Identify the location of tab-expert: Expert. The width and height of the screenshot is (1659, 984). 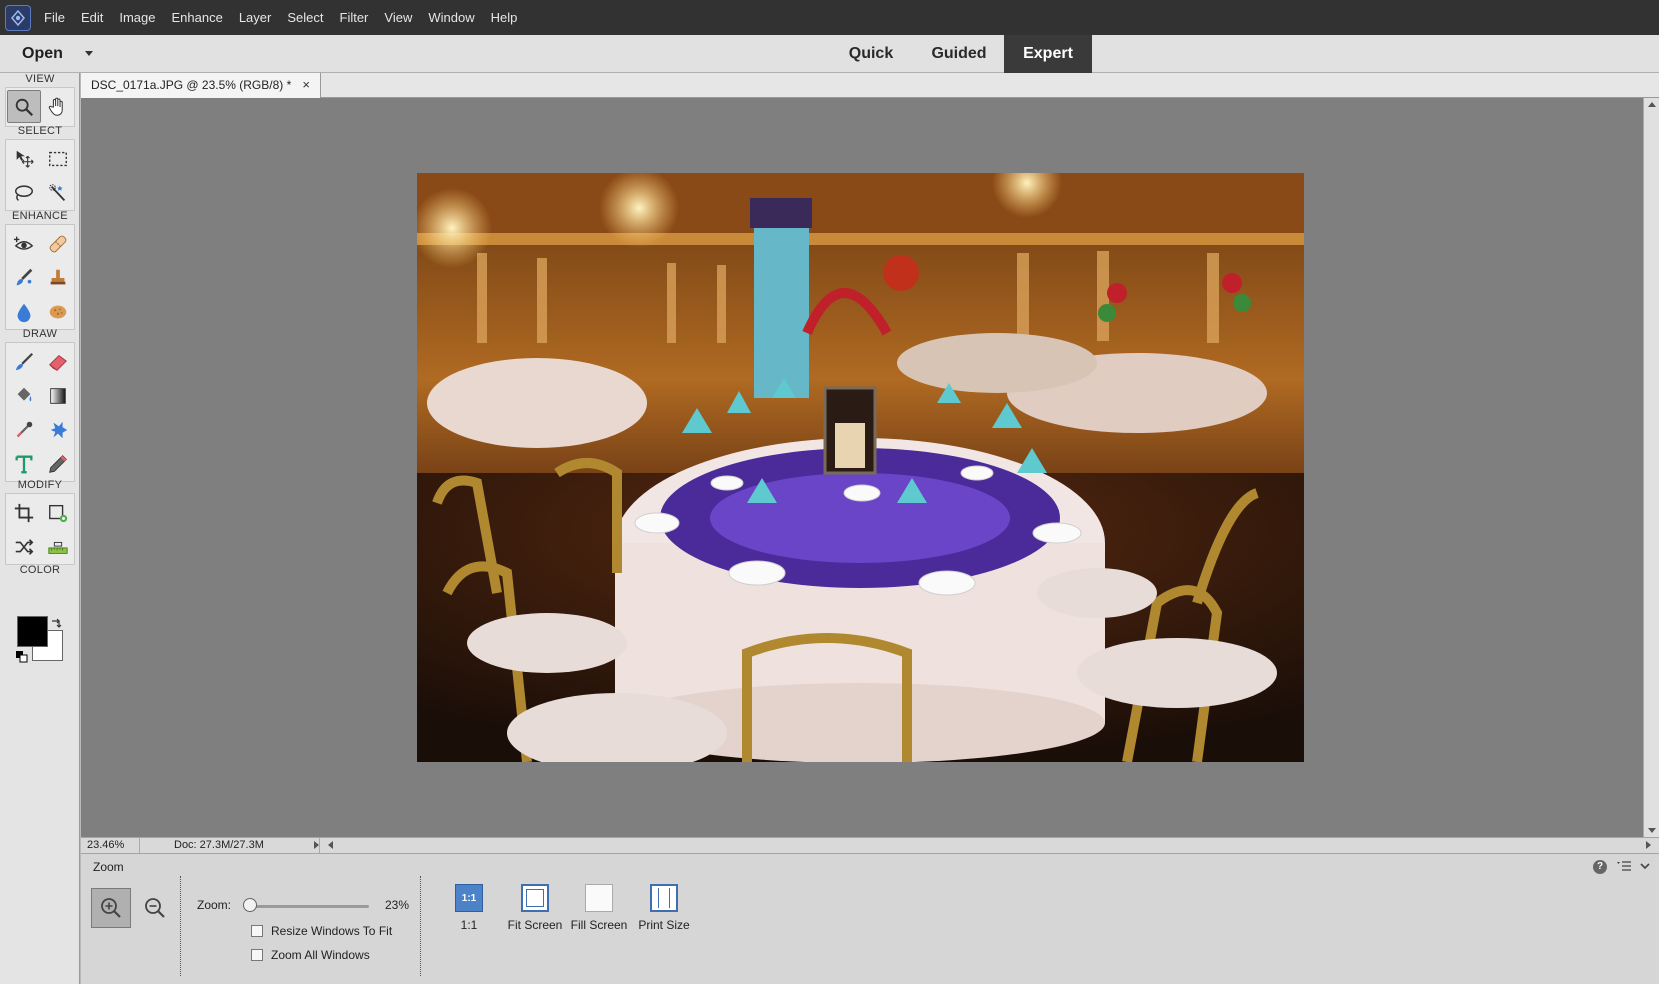
(1048, 54).